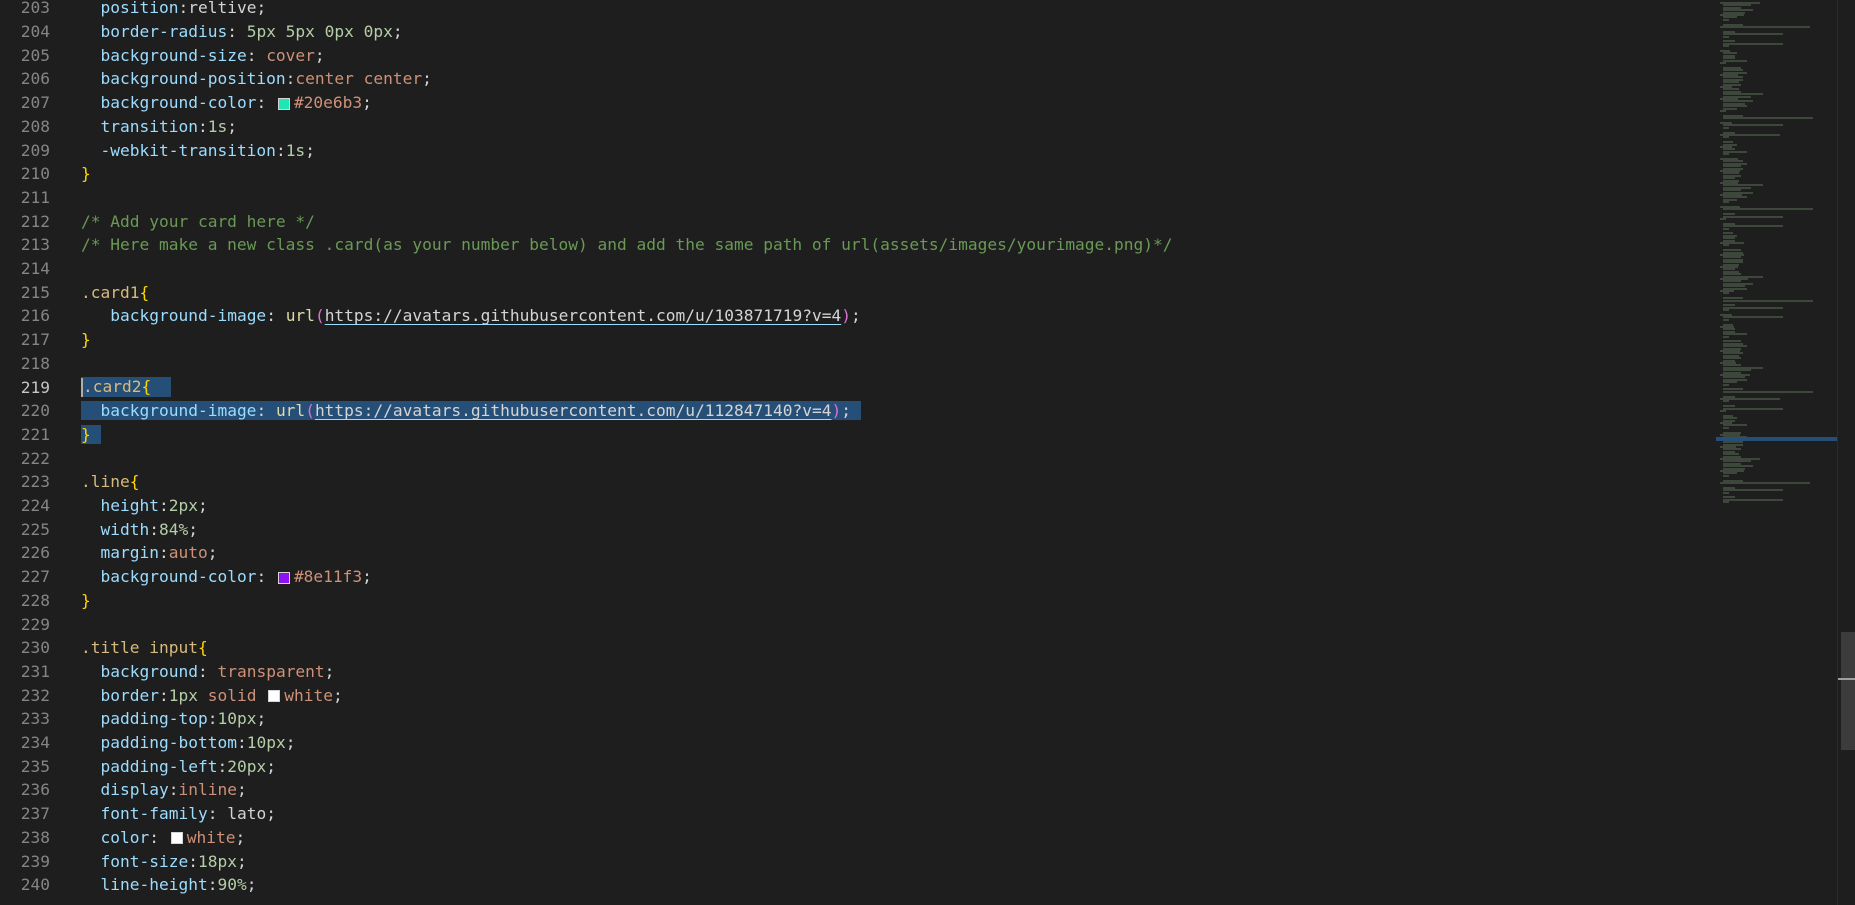  What do you see at coordinates (35, 458) in the screenshot?
I see `line-number: 222` at bounding box center [35, 458].